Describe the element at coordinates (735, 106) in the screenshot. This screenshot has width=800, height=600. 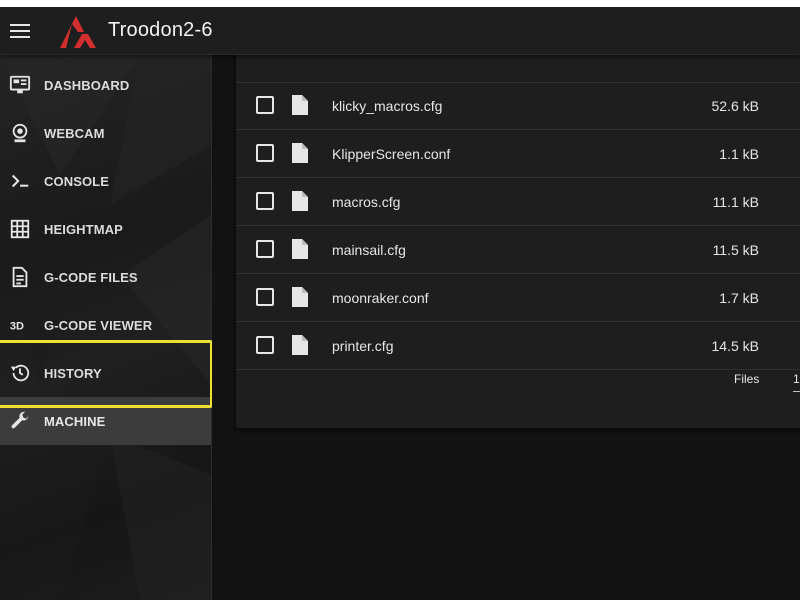
I see `file-size: 52.6 kB` at that location.